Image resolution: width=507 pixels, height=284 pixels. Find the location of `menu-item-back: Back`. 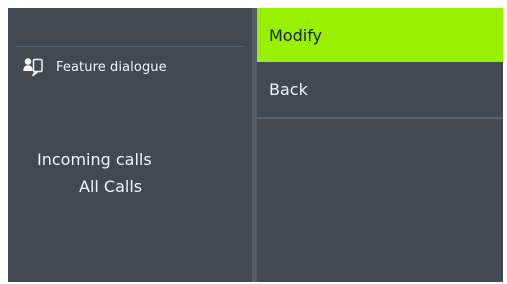

menu-item-back: Back is located at coordinates (380, 89).